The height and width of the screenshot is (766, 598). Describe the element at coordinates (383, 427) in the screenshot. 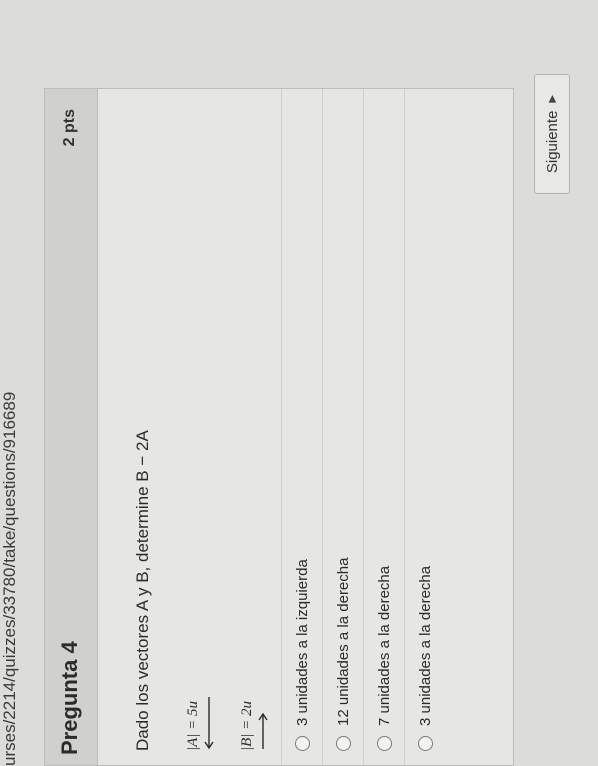

I see `answer-option: 7 unidades a la derecha` at that location.